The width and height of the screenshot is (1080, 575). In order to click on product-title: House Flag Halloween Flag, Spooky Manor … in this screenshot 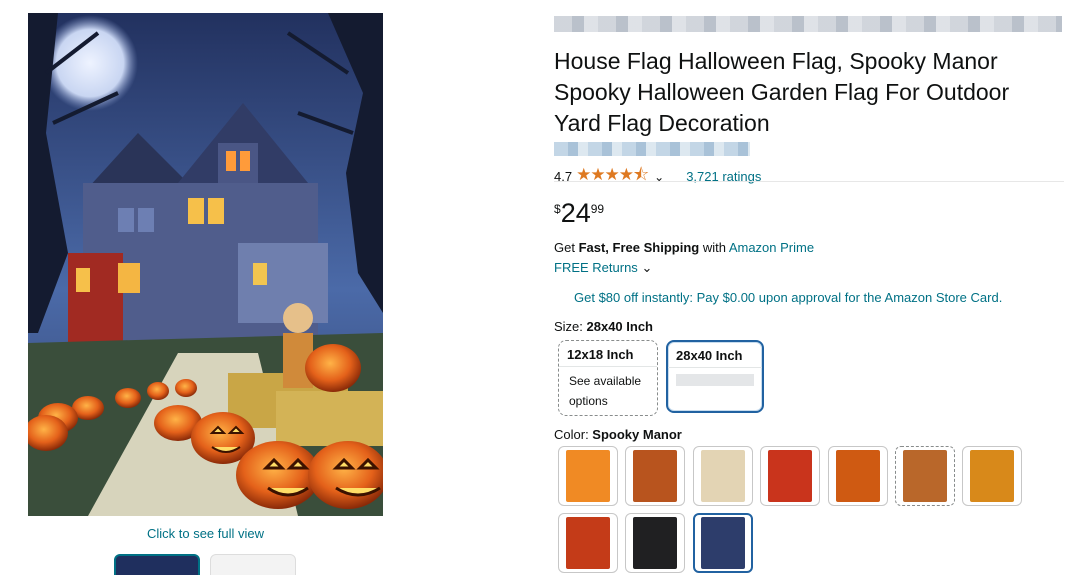, I will do `click(782, 92)`.